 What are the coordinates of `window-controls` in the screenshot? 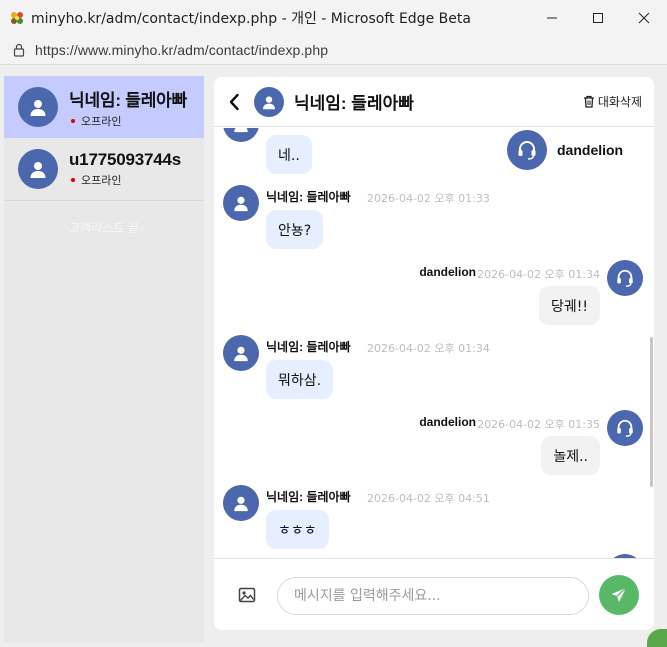 It's located at (598, 18).